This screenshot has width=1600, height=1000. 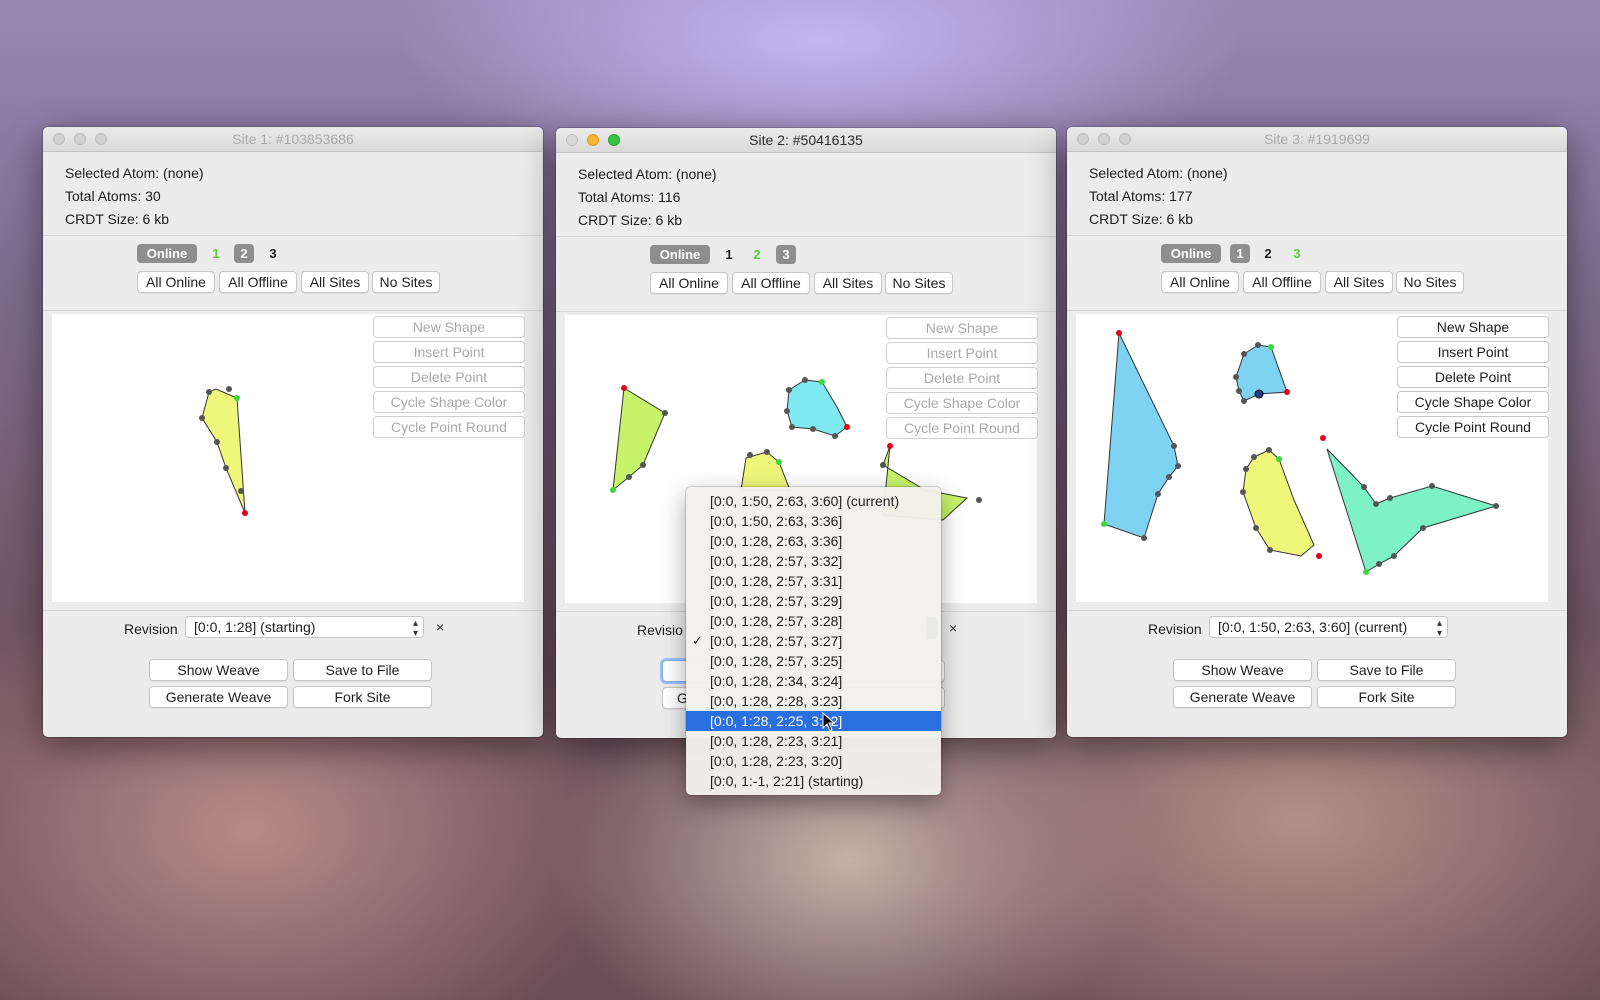 What do you see at coordinates (1242, 697) in the screenshot?
I see `generate-weave-button: Generate Weave` at bounding box center [1242, 697].